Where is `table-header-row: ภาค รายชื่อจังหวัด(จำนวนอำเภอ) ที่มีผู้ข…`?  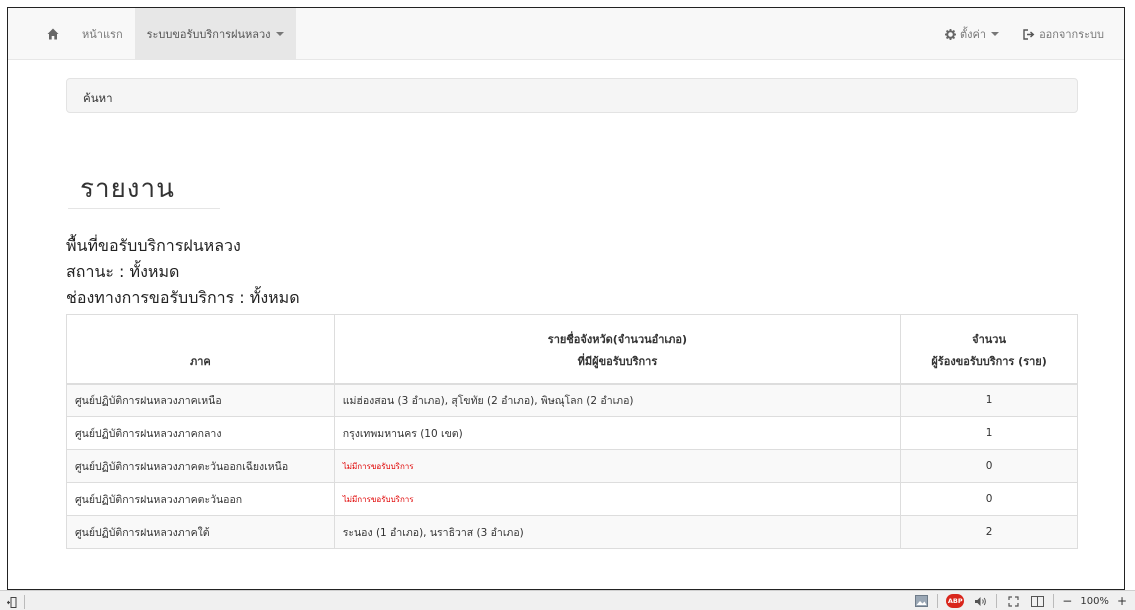 table-header-row: ภาค รายชื่อจังหวัด(จำนวนอำเภอ) ที่มีผู้ข… is located at coordinates (572, 349).